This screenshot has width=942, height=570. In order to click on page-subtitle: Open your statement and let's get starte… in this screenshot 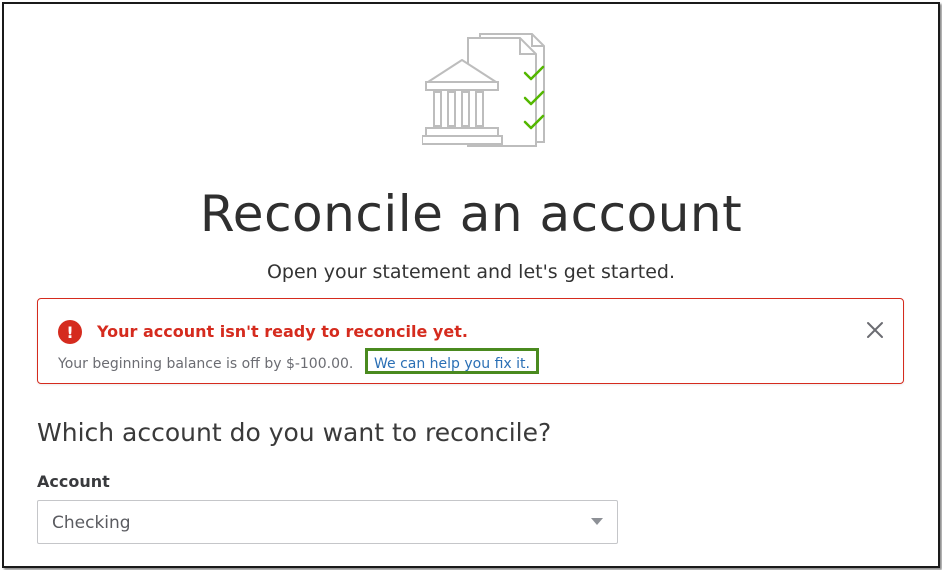, I will do `click(471, 272)`.